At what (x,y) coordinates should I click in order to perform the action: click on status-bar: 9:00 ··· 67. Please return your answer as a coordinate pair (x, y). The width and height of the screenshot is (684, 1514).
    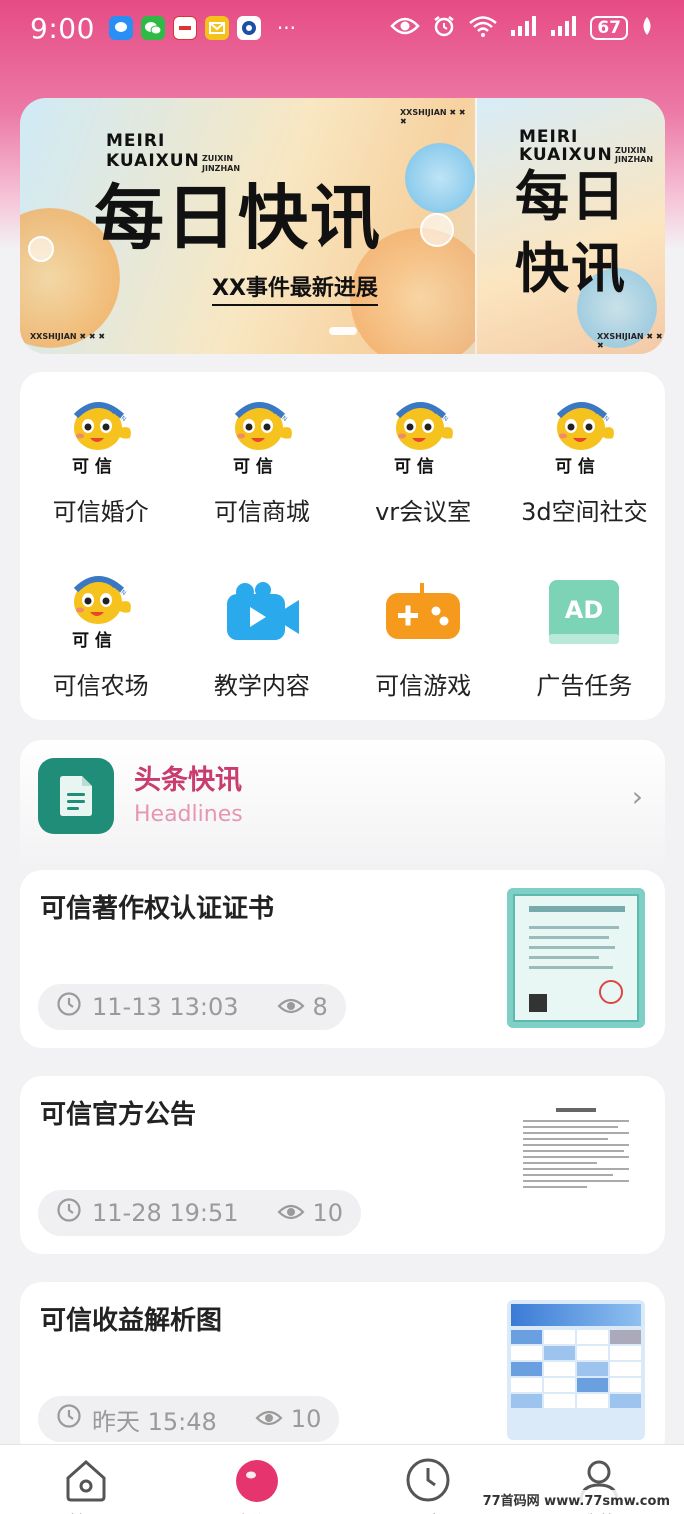
    Looking at the image, I should click on (342, 28).